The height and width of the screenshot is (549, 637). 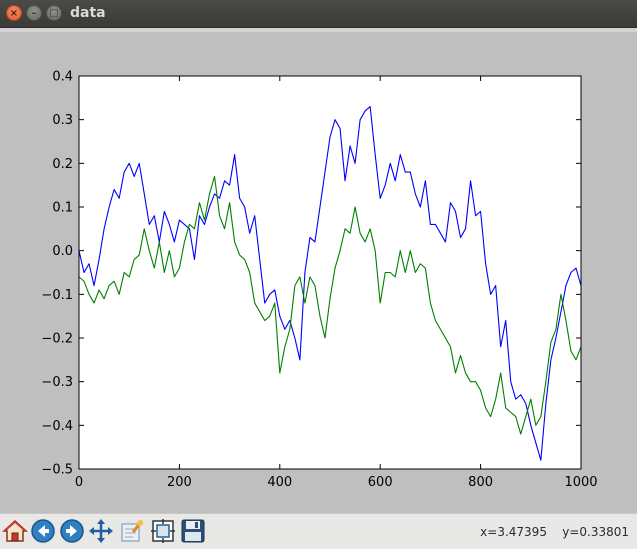 What do you see at coordinates (318, 14) in the screenshot?
I see `title-bar: × – □ data` at bounding box center [318, 14].